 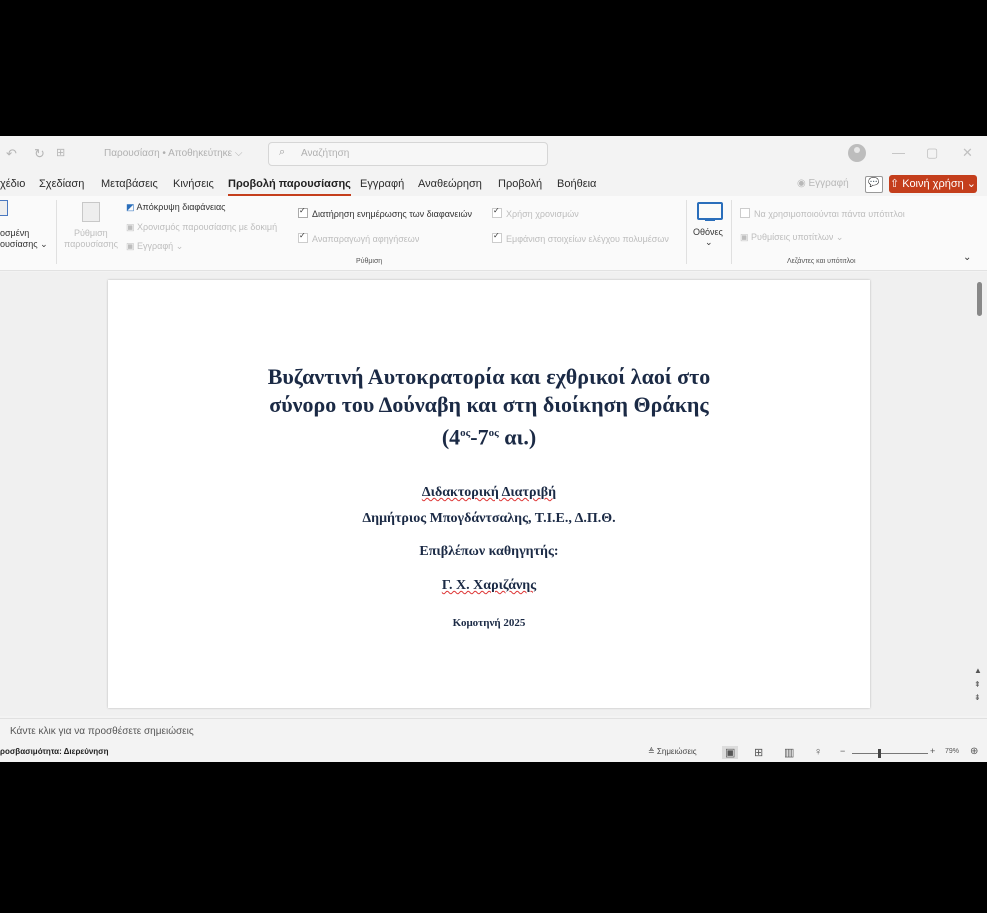 I want to click on always-subtitles-label: Να χρησιμοποιούνται πάντα υπότιτλοι, so click(x=829, y=214).